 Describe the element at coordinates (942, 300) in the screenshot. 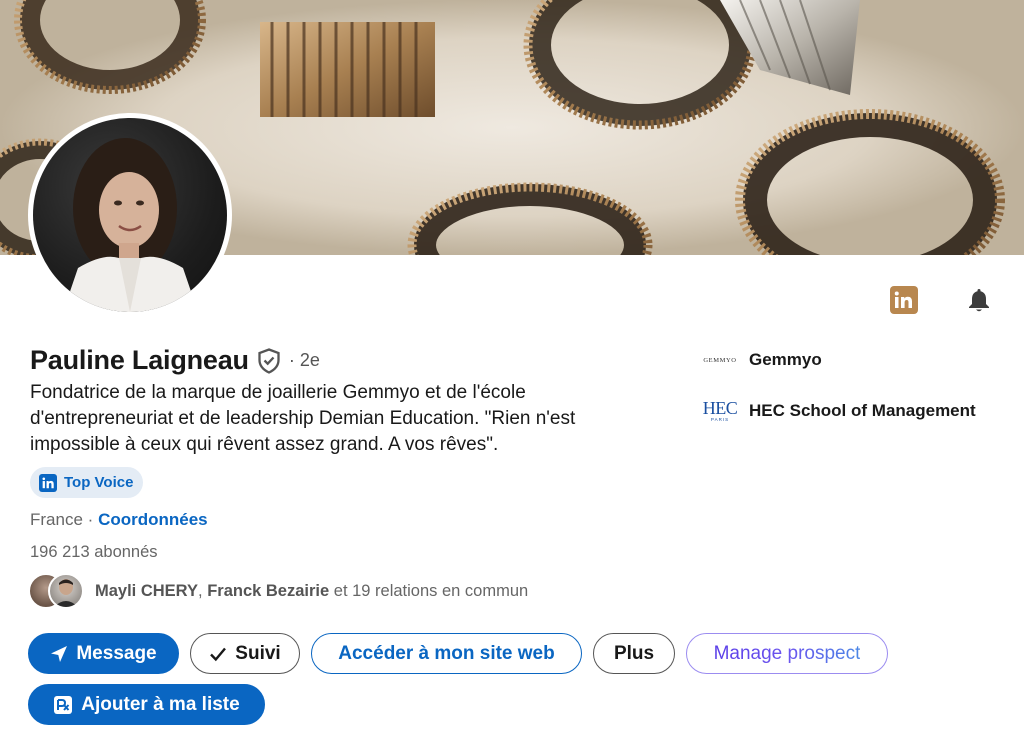

I see `profile-top-icons` at that location.